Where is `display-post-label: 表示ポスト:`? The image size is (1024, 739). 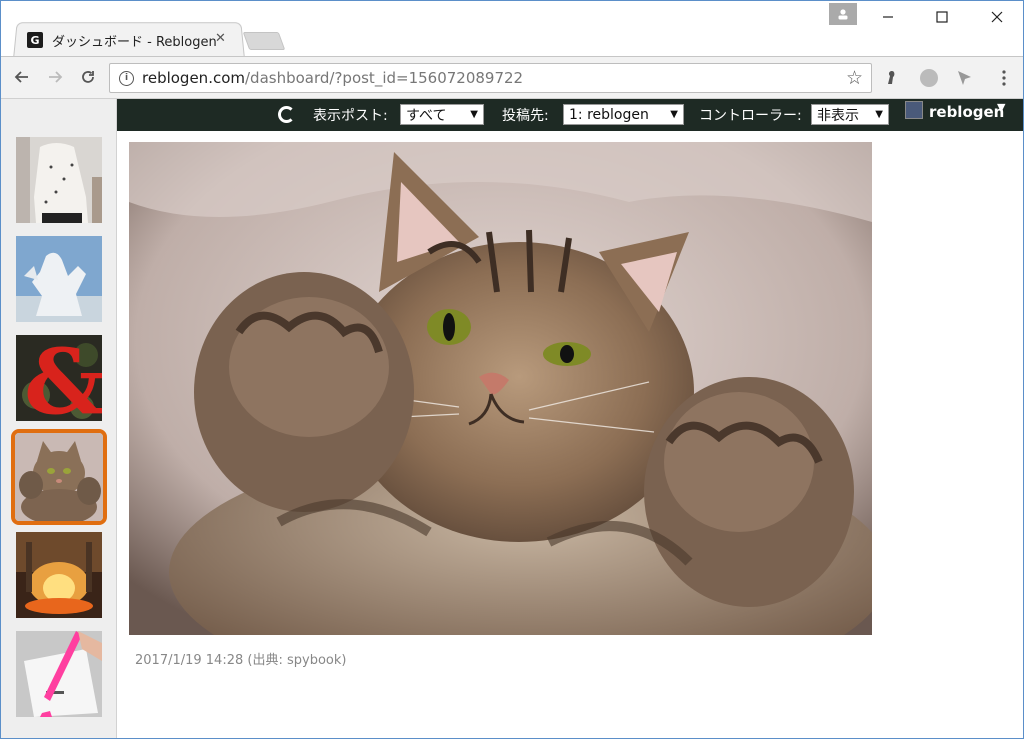 display-post-label: 表示ポスト: is located at coordinates (350, 116).